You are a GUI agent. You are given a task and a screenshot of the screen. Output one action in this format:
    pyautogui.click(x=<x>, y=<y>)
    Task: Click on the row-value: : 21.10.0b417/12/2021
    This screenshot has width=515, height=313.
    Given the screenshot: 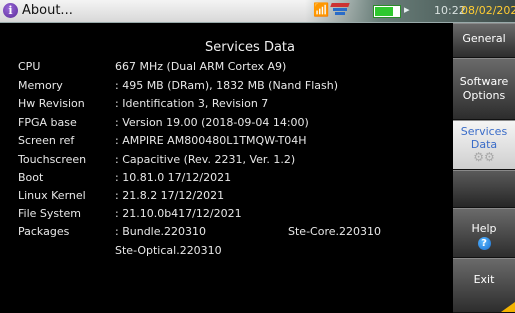 What is the action you would take?
    pyautogui.click(x=178, y=213)
    